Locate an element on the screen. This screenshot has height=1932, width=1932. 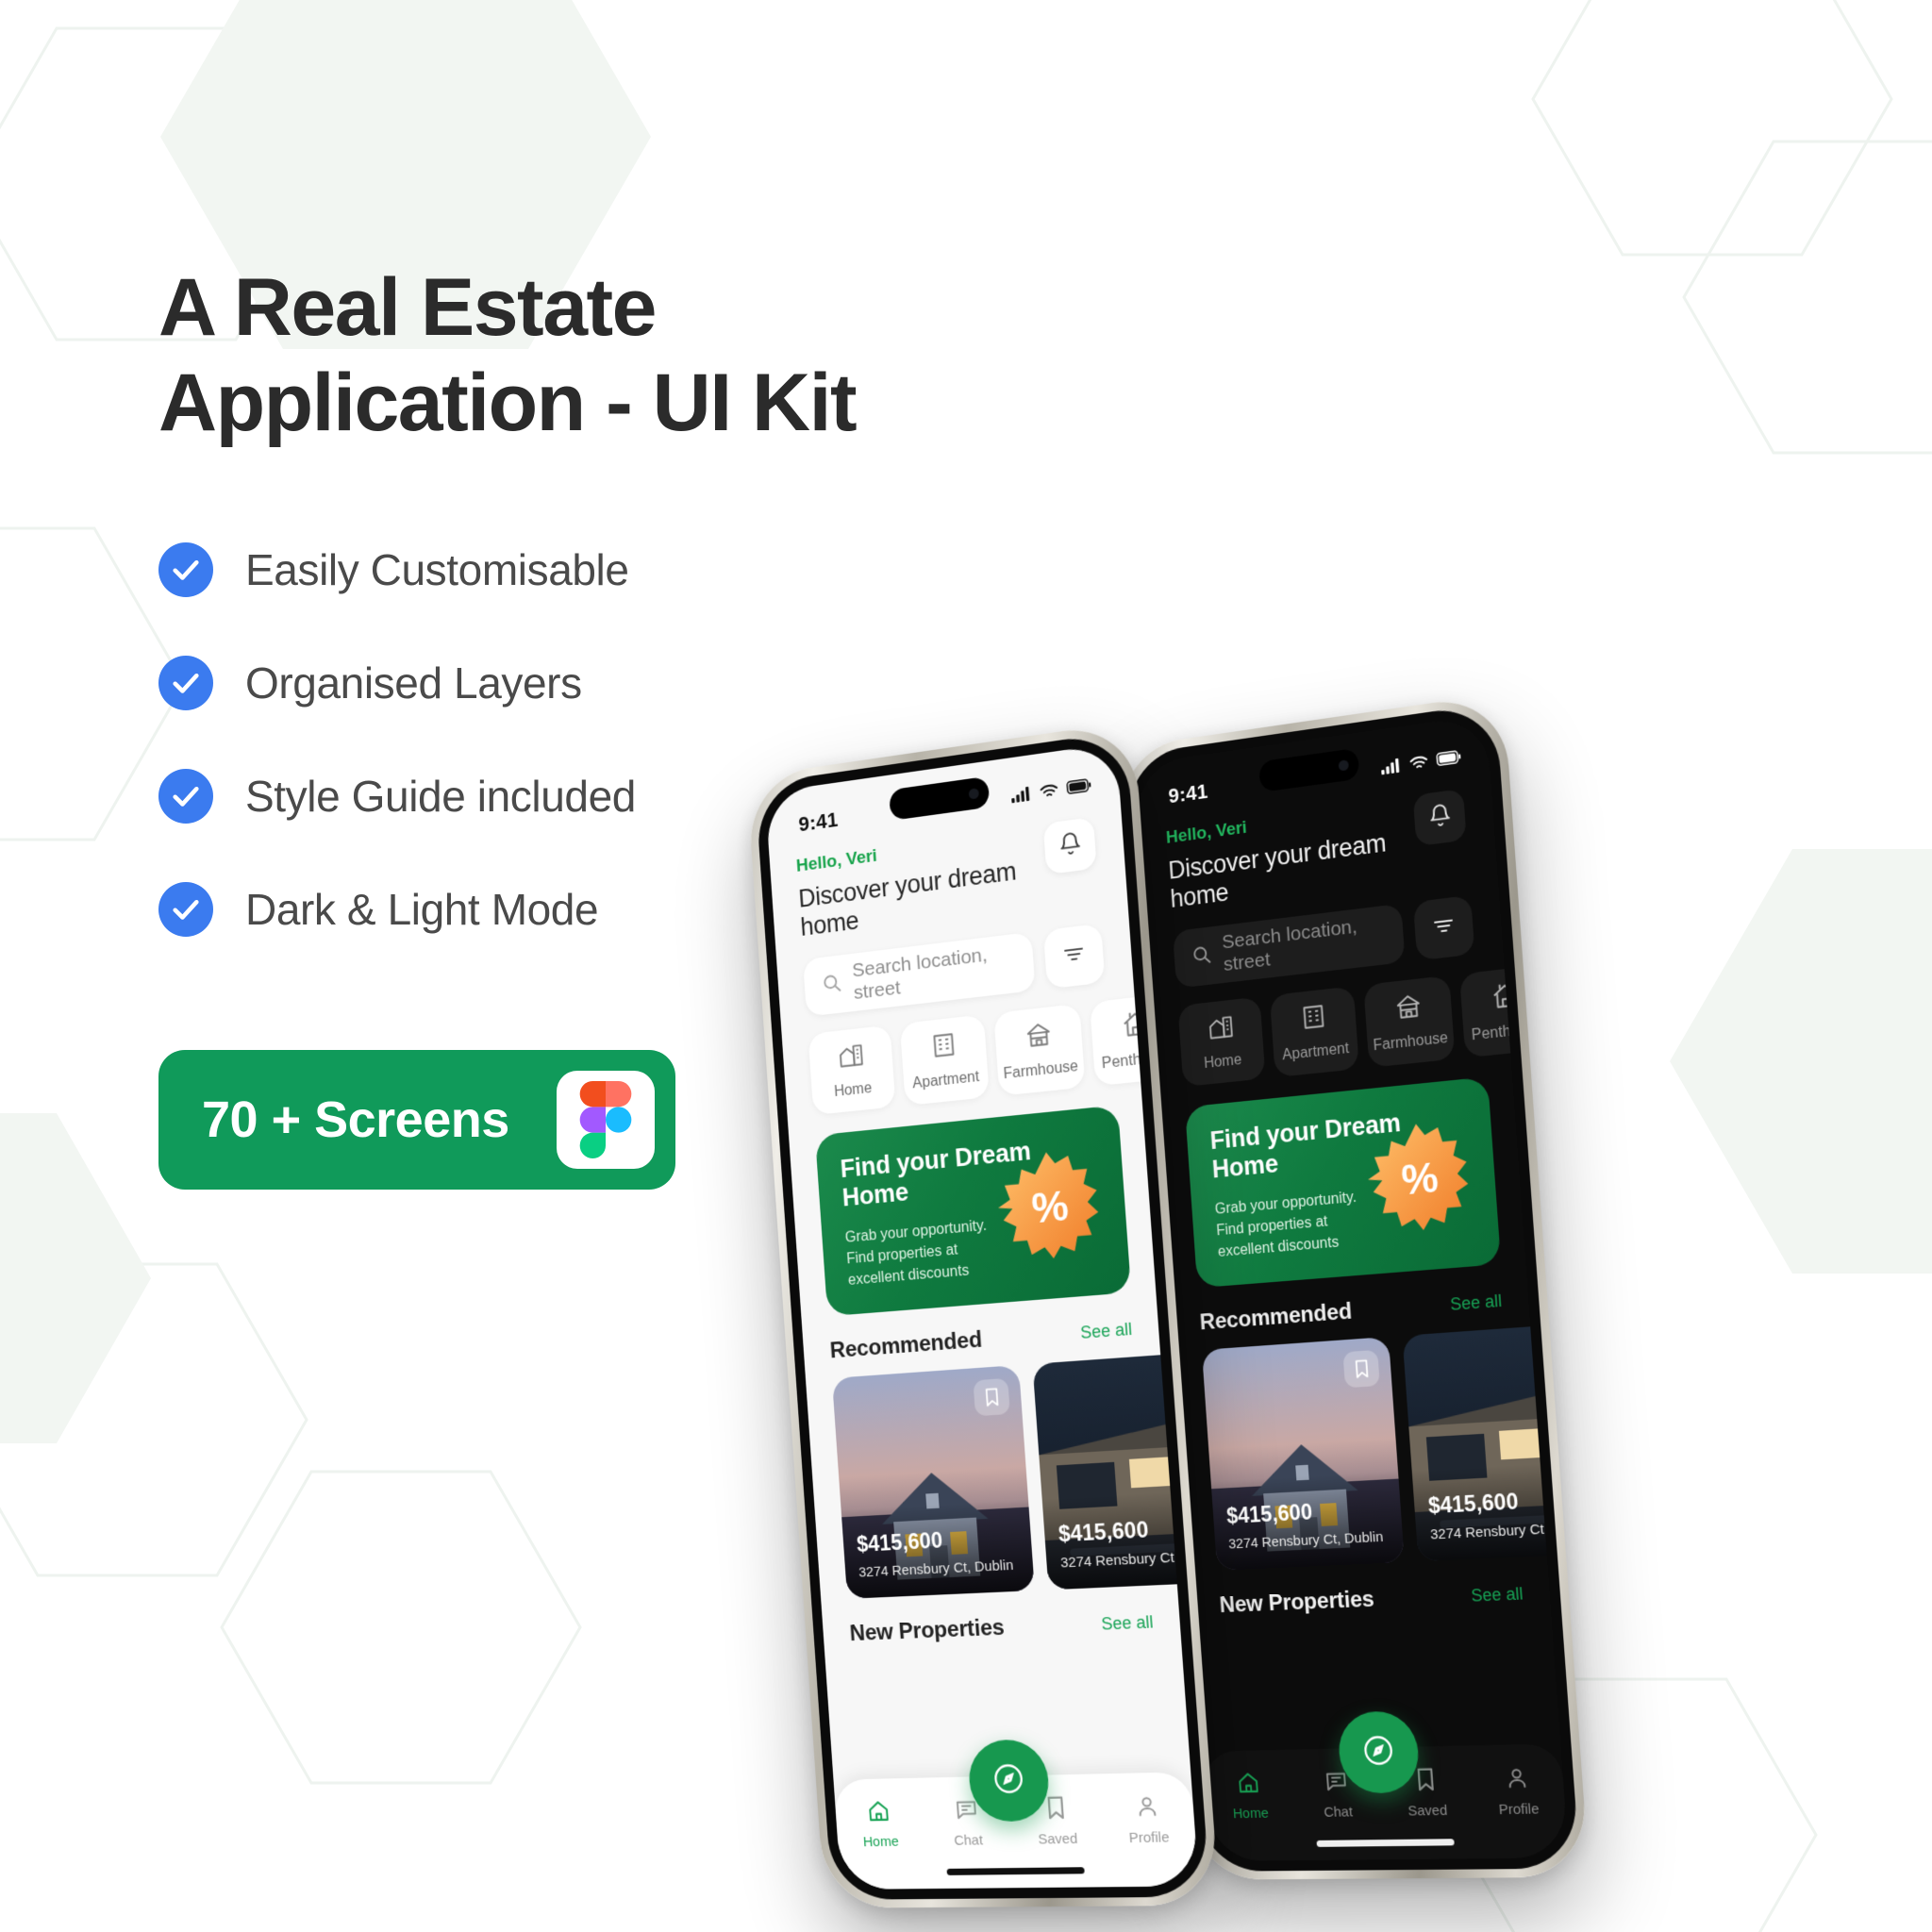
battery-icon is located at coordinates (1079, 786).